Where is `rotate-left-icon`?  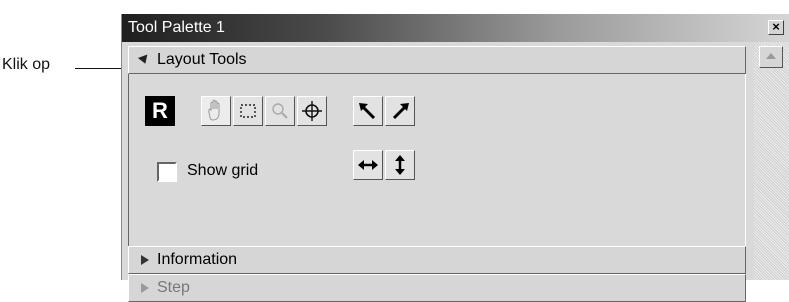 rotate-left-icon is located at coordinates (368, 111).